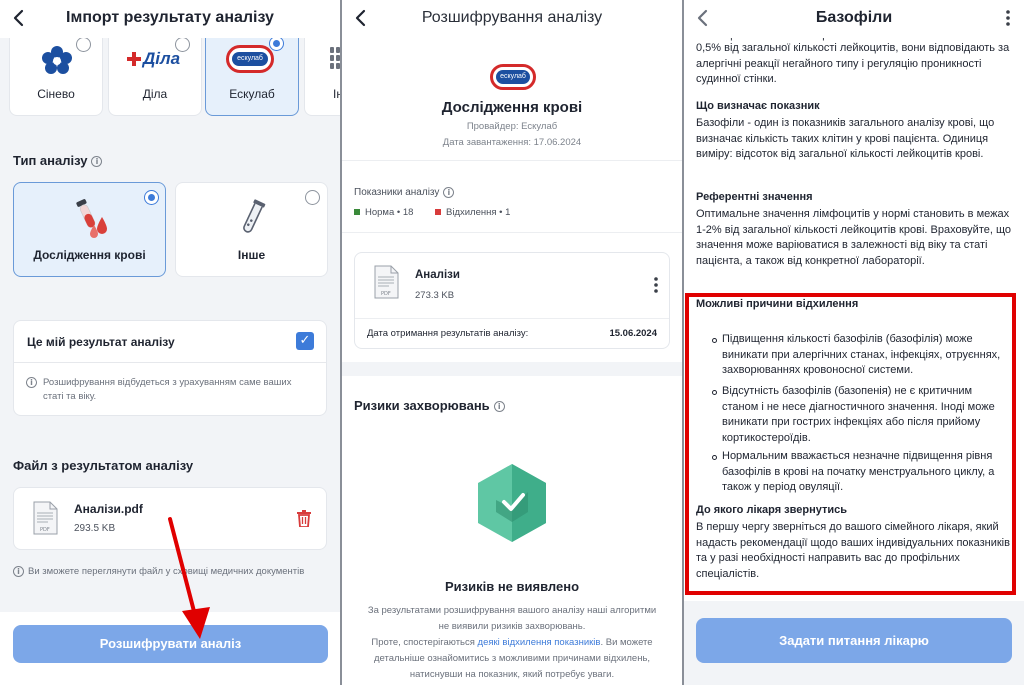 The image size is (1024, 685). What do you see at coordinates (56, 94) in the screenshot?
I see `provider-label: Сінево` at bounding box center [56, 94].